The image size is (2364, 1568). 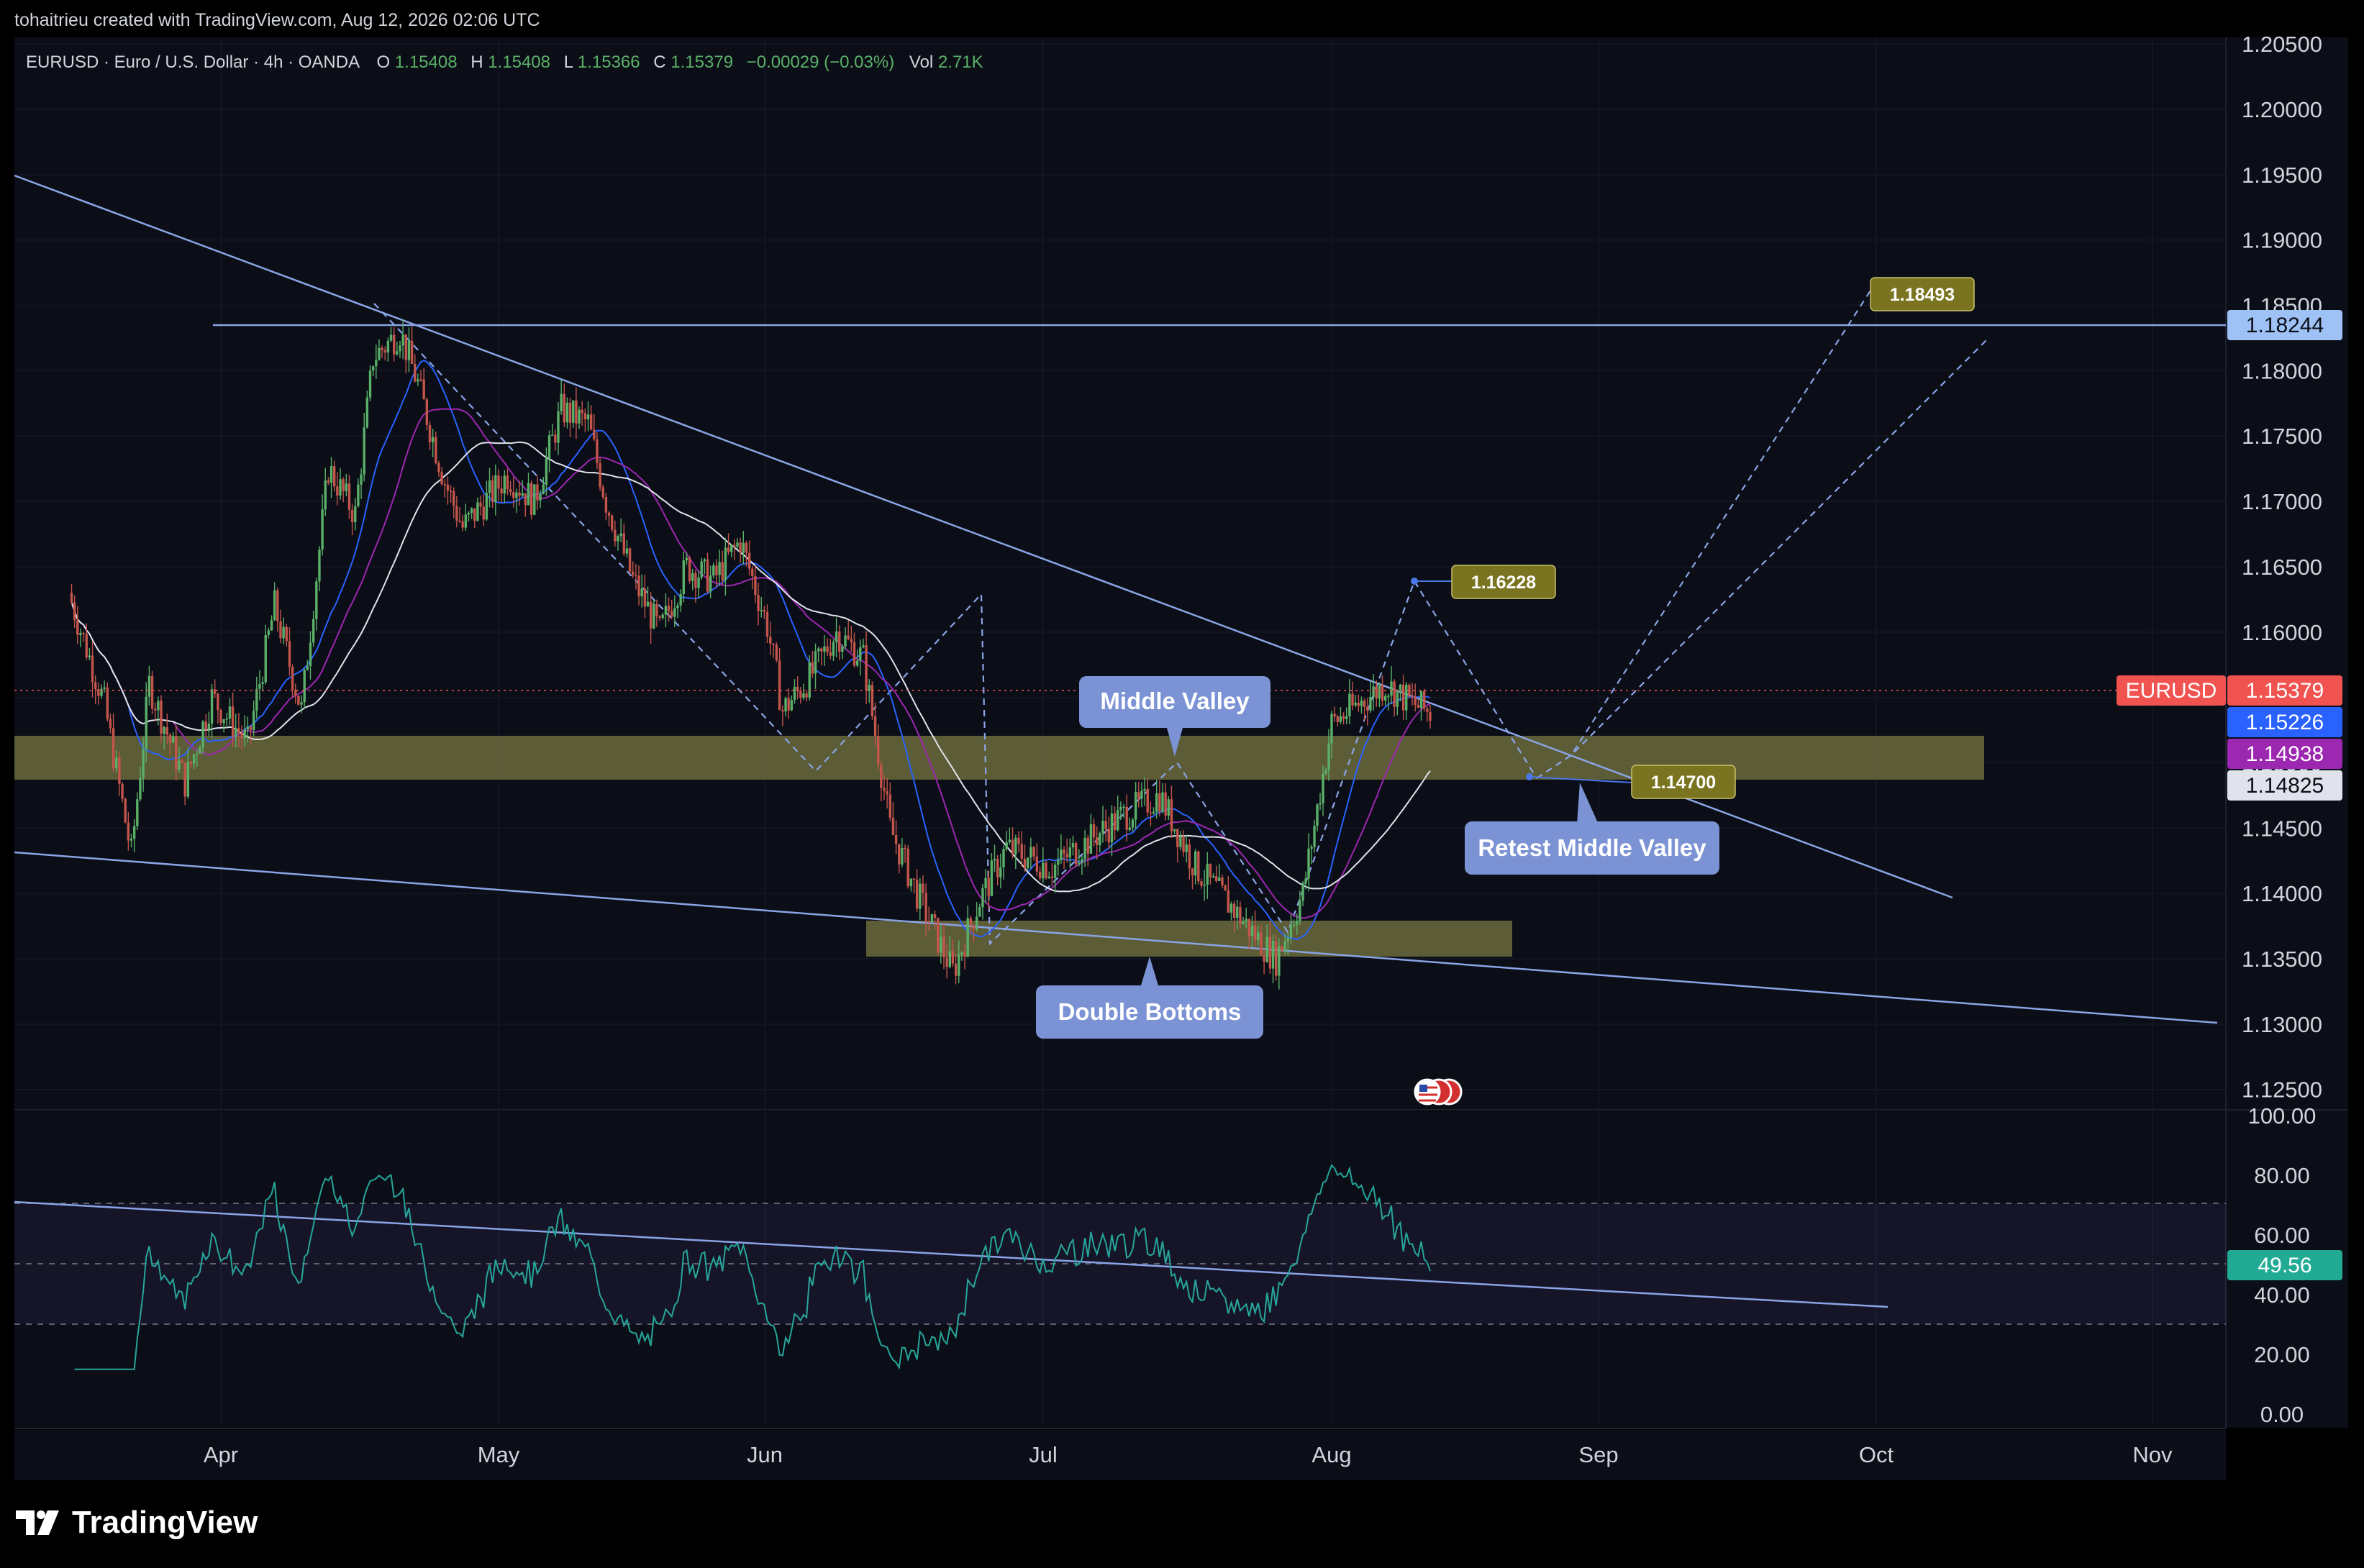 What do you see at coordinates (2282, 959) in the screenshot?
I see `price-tick-label: 1.13500` at bounding box center [2282, 959].